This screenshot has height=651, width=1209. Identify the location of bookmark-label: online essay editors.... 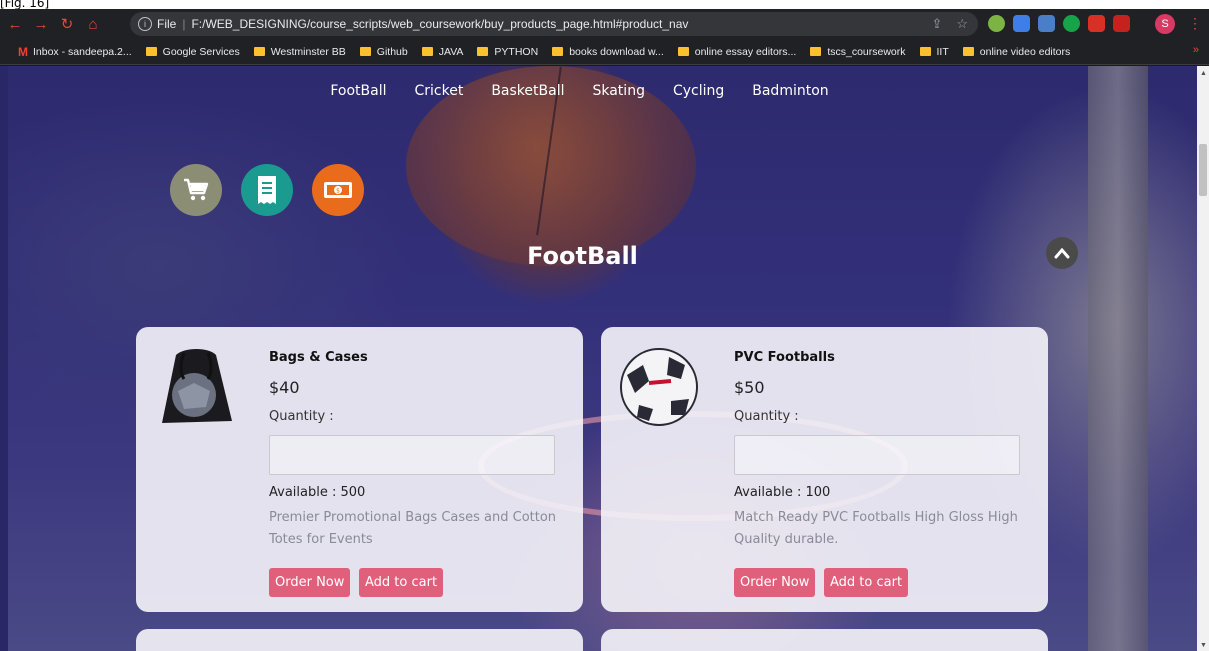
(745, 51).